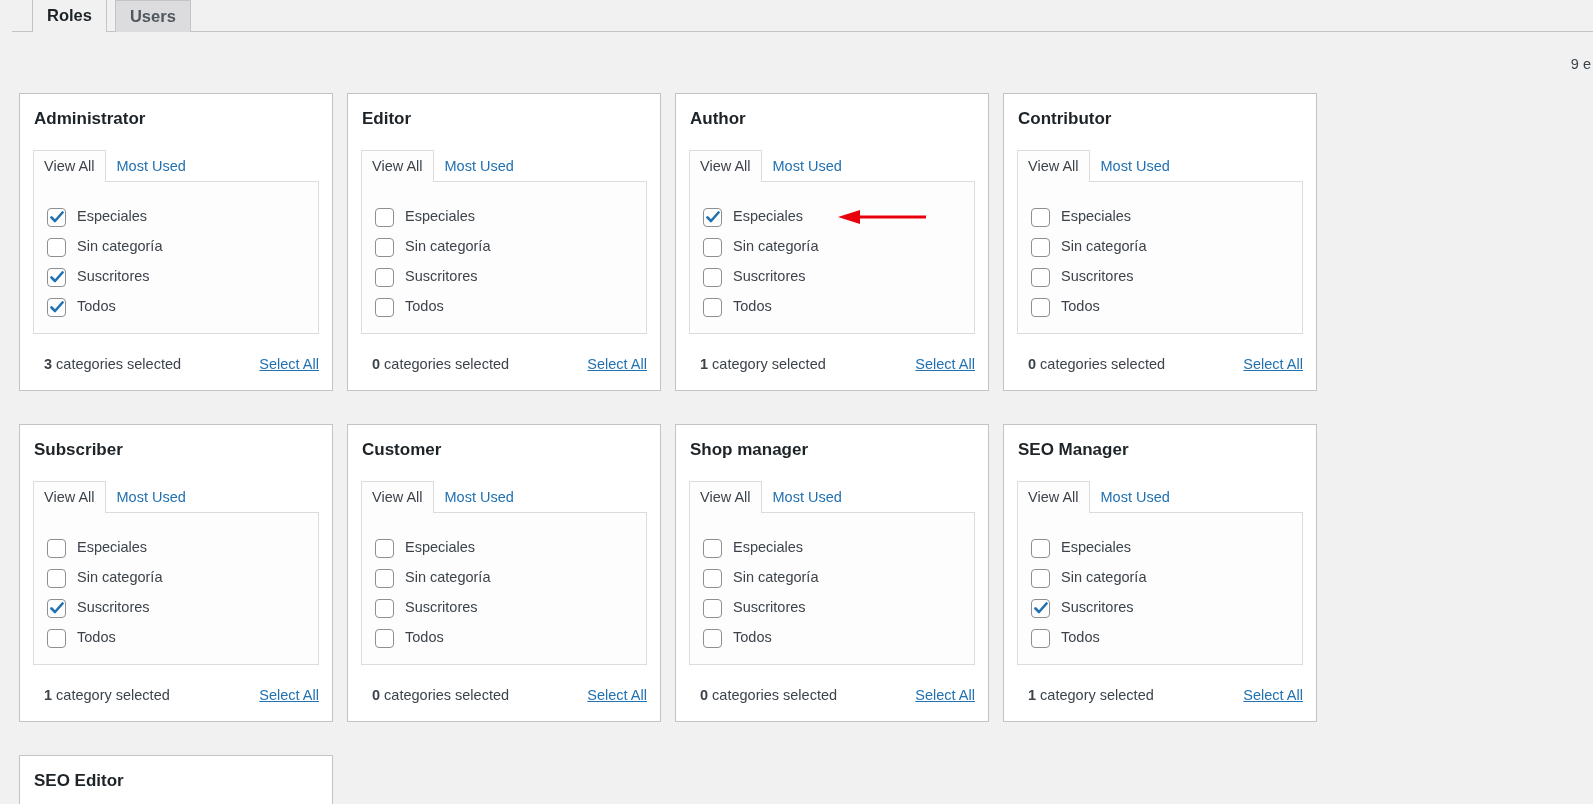 The width and height of the screenshot is (1593, 804). I want to click on page-tab: Users, so click(152, 16).